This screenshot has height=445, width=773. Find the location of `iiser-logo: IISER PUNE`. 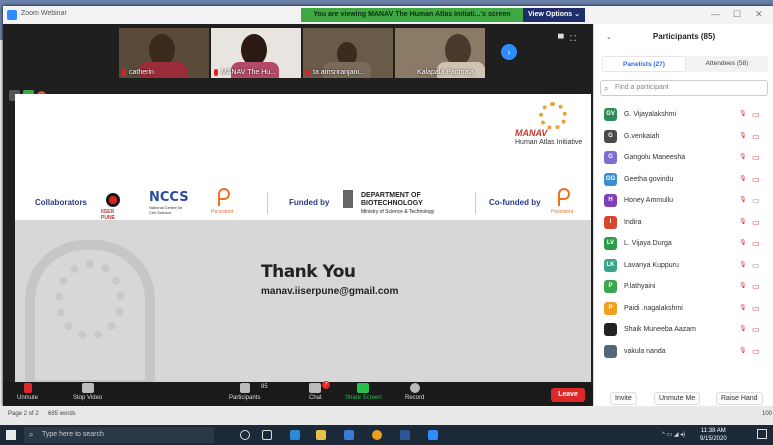

iiser-logo: IISER PUNE is located at coordinates (112, 206).